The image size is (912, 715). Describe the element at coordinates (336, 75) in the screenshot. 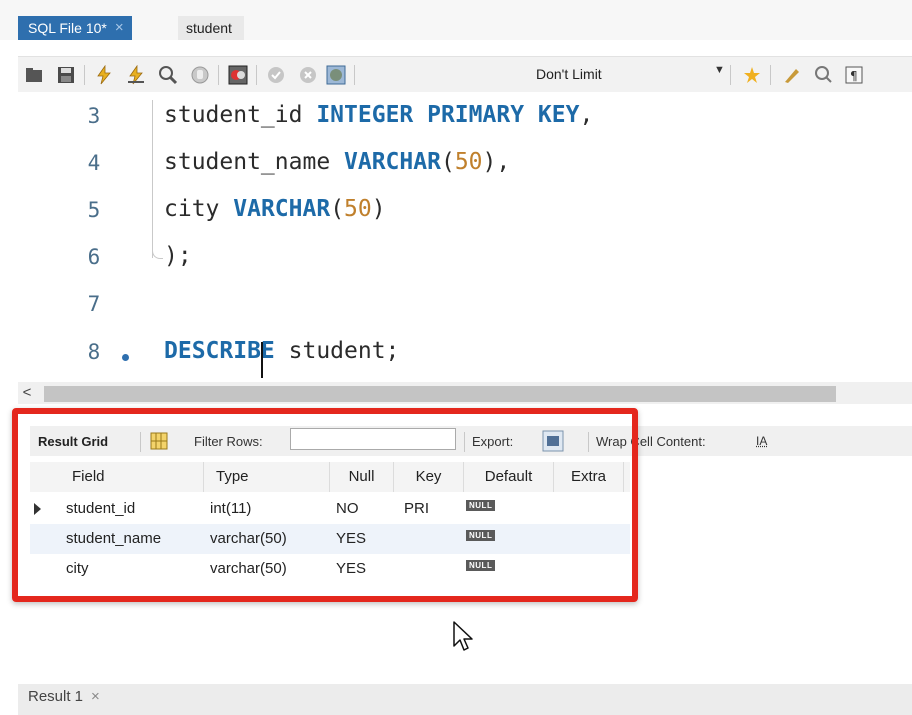

I see `autocommit-icon` at that location.